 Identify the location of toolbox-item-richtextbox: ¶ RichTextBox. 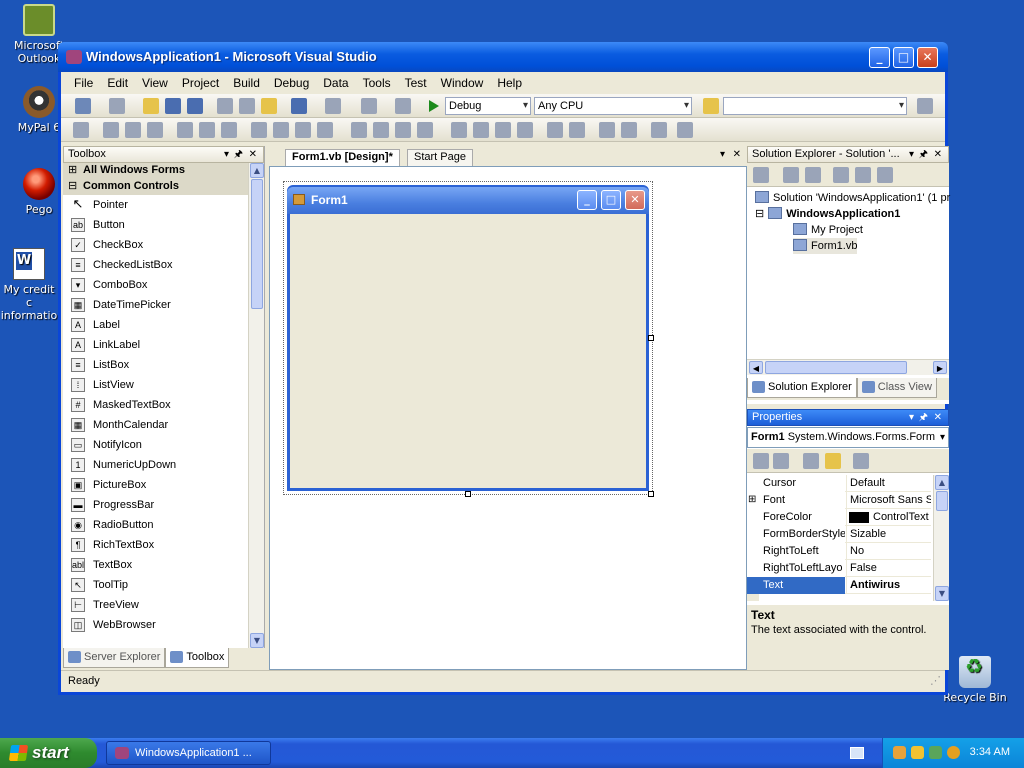
(155, 545).